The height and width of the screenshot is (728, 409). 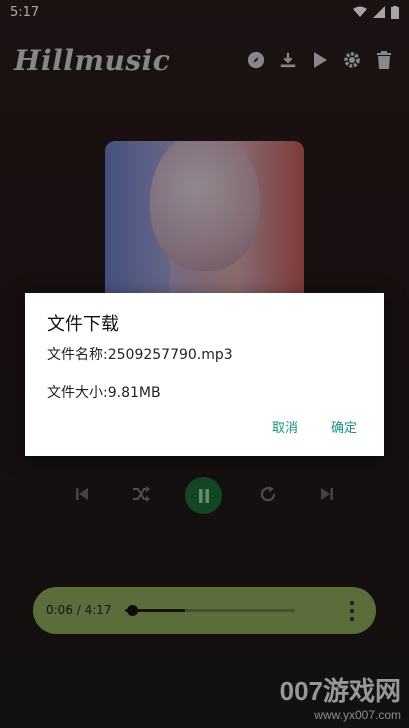 I want to click on file-size-text: 文件大小:9.81MB, so click(x=104, y=393).